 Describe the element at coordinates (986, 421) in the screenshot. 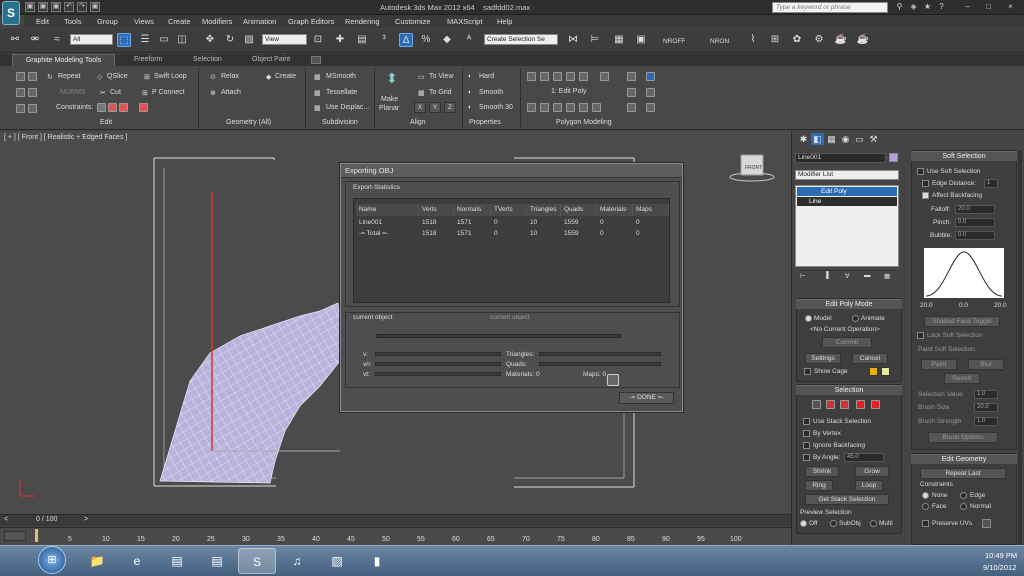

I see `brush-strength-spinner: 1.0` at that location.